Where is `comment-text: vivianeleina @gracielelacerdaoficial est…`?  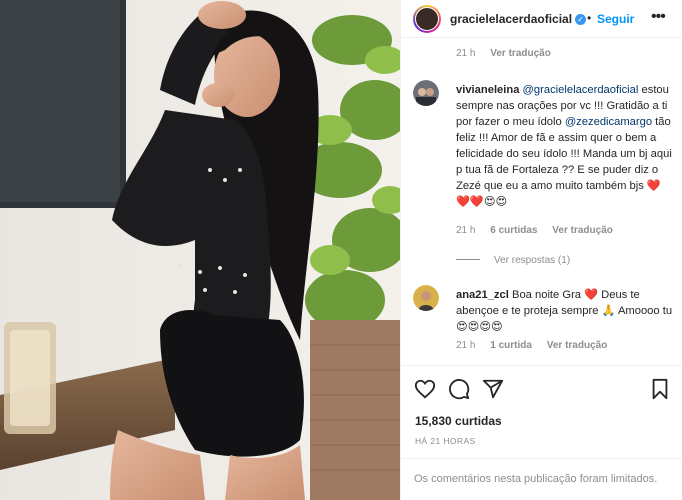 comment-text: vivianeleina @gracielelacerdaoficial est… is located at coordinates (565, 146).